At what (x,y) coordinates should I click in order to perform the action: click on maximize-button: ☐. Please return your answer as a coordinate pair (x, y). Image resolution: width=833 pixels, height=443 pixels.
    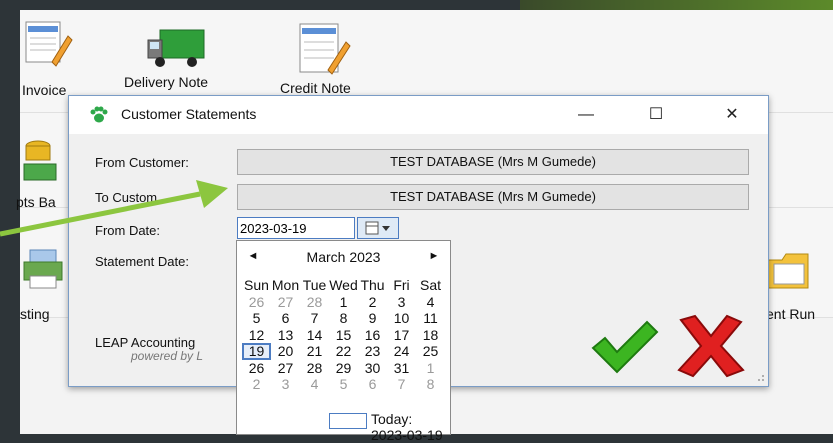
    Looking at the image, I should click on (656, 115).